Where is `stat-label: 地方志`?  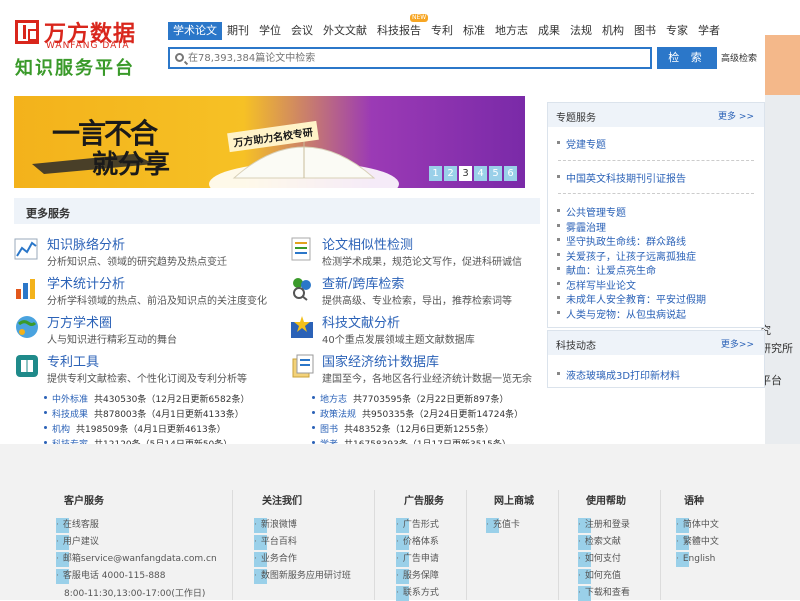 stat-label: 地方志 is located at coordinates (333, 400).